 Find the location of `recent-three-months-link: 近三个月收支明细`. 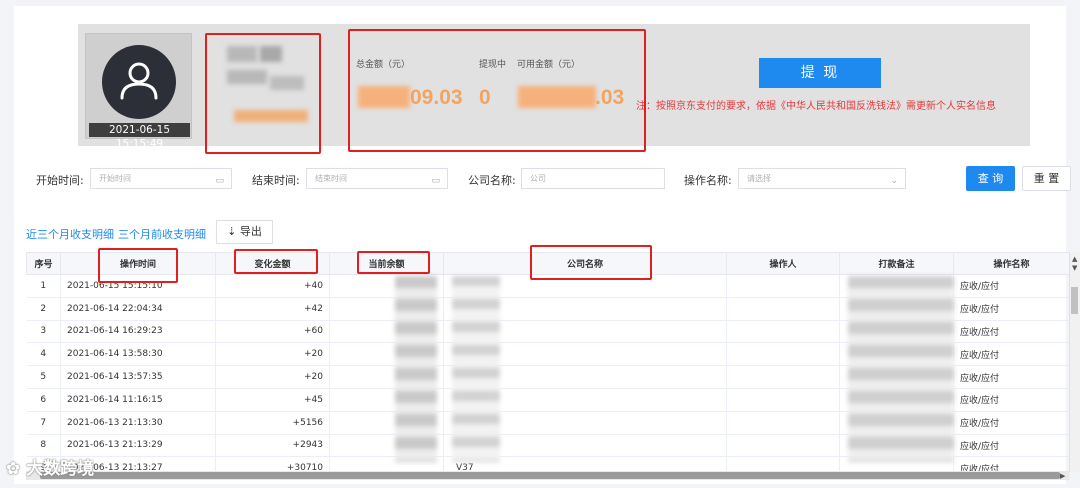

recent-three-months-link: 近三个月收支明细 is located at coordinates (70, 234).